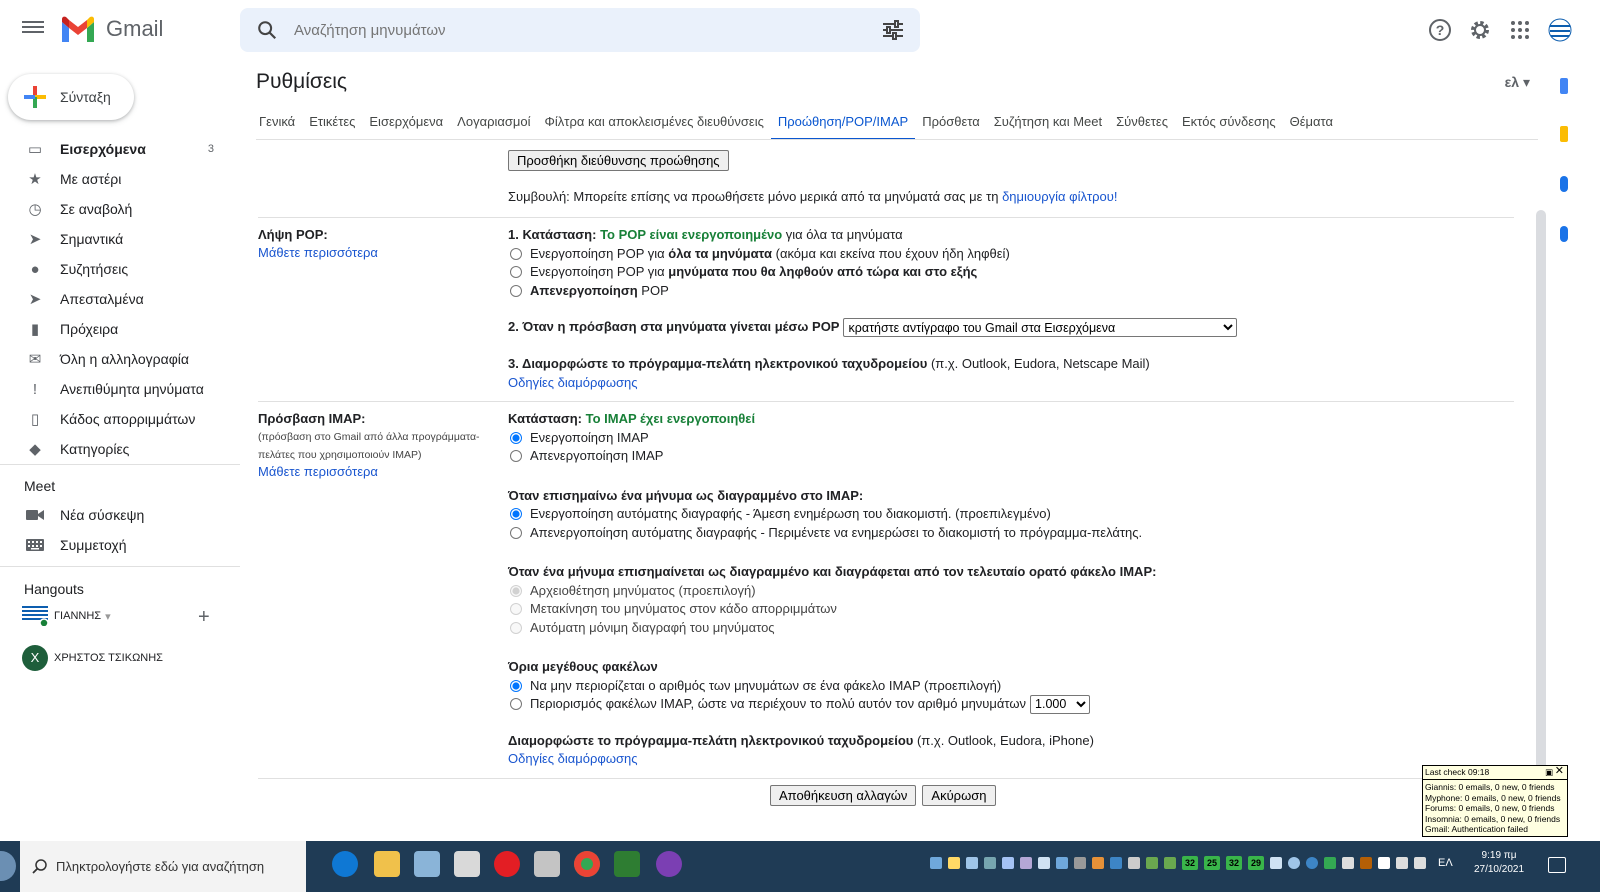  What do you see at coordinates (1564, 234) in the screenshot?
I see `contacts-icon` at bounding box center [1564, 234].